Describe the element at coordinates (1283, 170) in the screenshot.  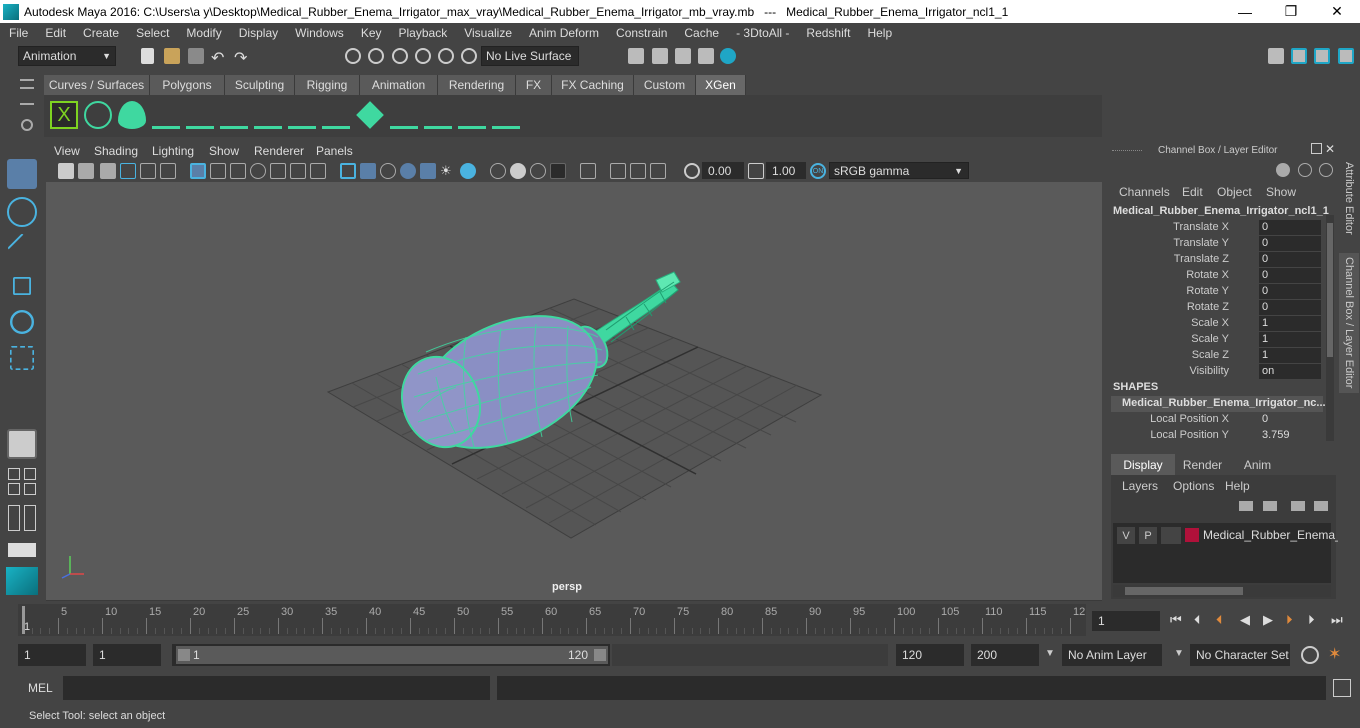
I see `manipulator-icon` at that location.